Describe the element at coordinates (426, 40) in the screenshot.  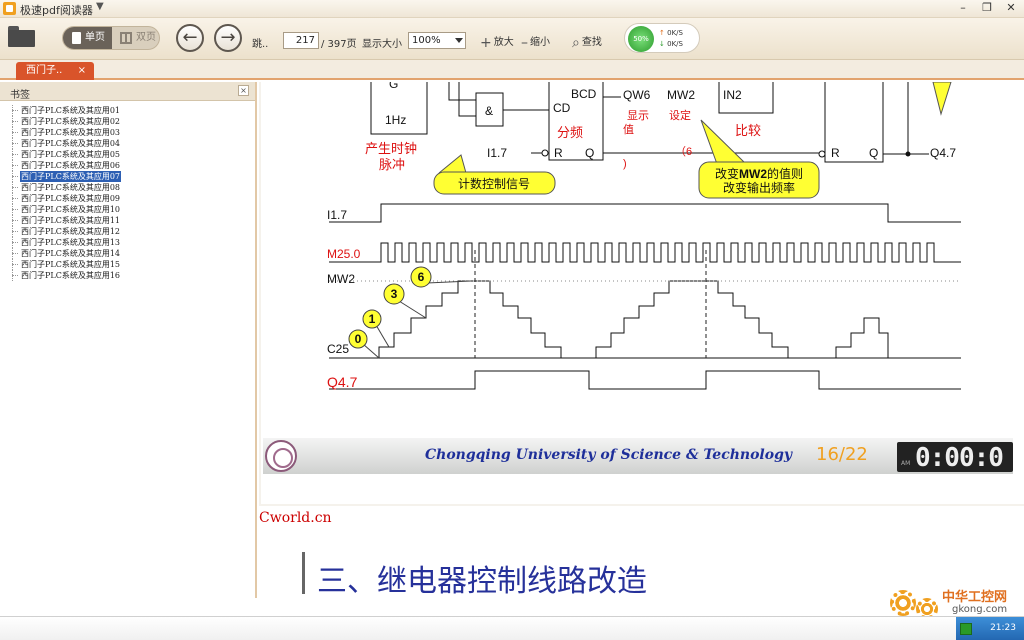
I see `zoom-value: 100%` at that location.